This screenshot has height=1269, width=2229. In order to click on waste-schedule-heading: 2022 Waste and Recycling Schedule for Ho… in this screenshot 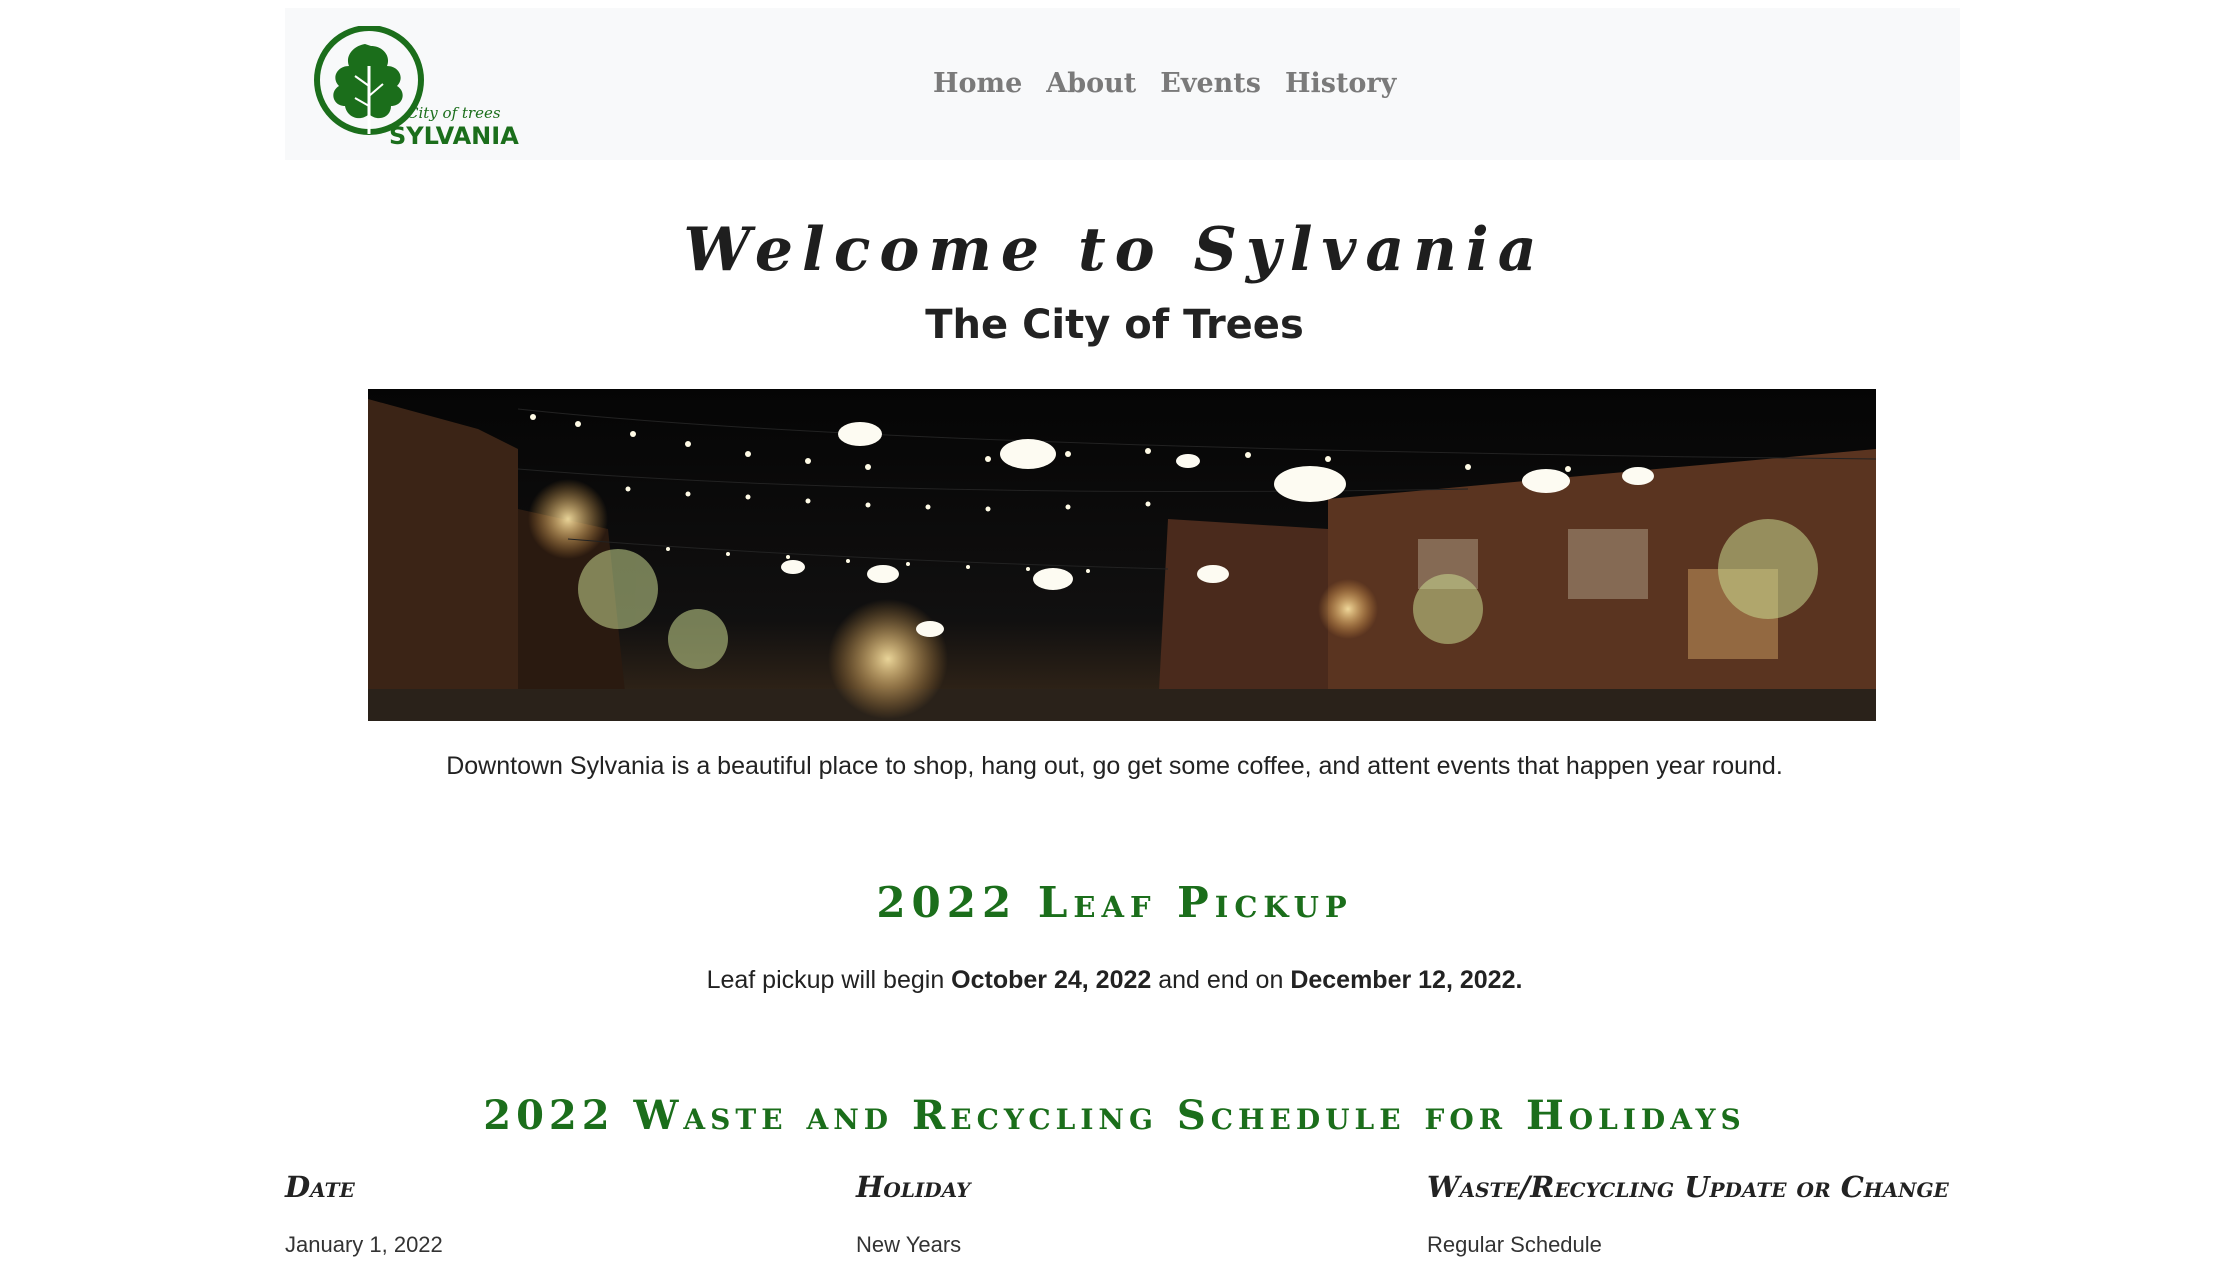, I will do `click(1114, 1115)`.